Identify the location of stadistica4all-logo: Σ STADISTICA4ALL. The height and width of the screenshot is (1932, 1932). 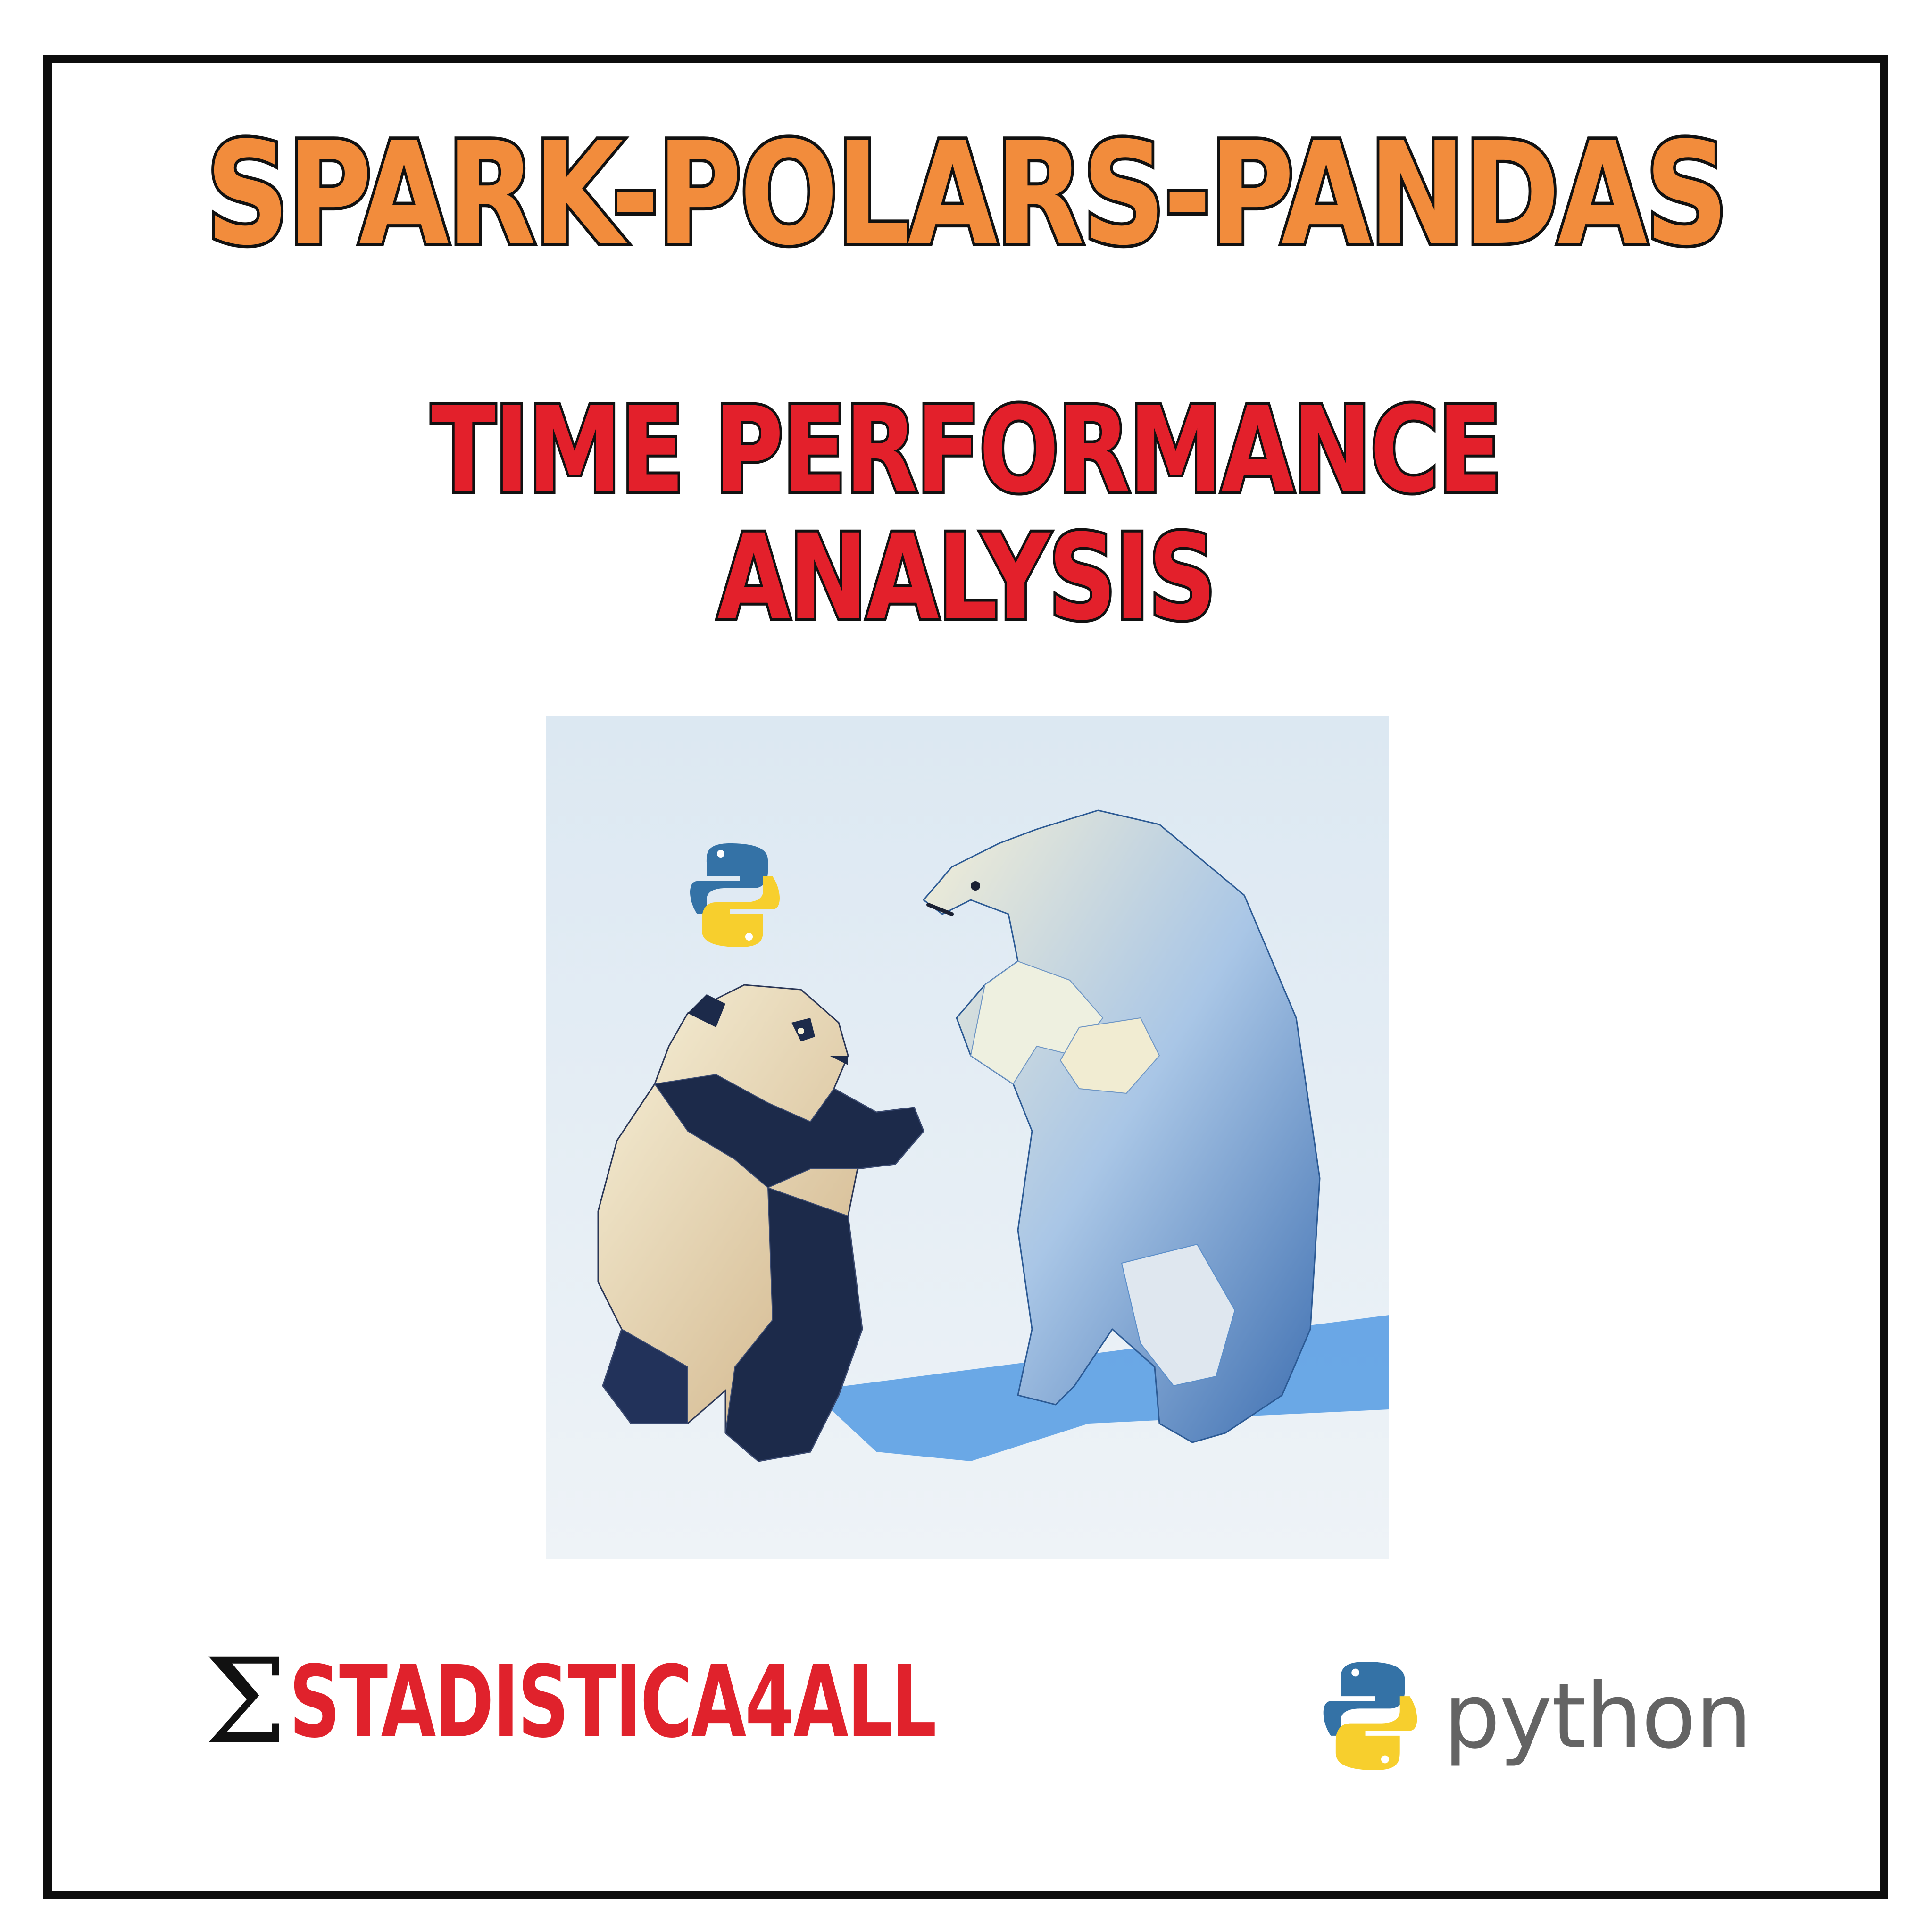
(695, 1702).